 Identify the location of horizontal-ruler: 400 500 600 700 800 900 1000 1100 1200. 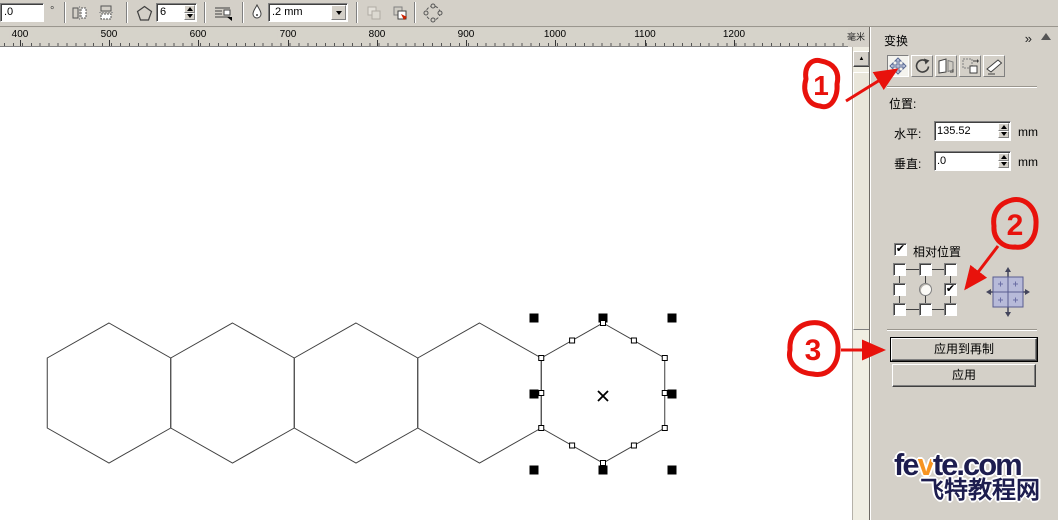
(424, 37).